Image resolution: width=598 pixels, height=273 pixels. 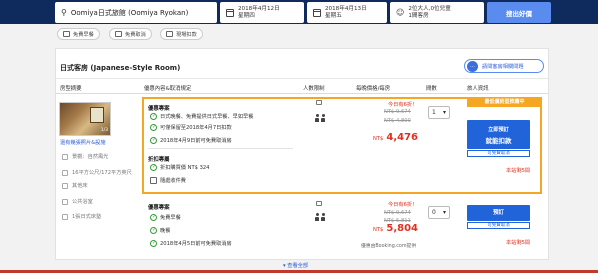 I want to click on offer-text: 折扣購買價 NT$ 324, so click(x=185, y=168).